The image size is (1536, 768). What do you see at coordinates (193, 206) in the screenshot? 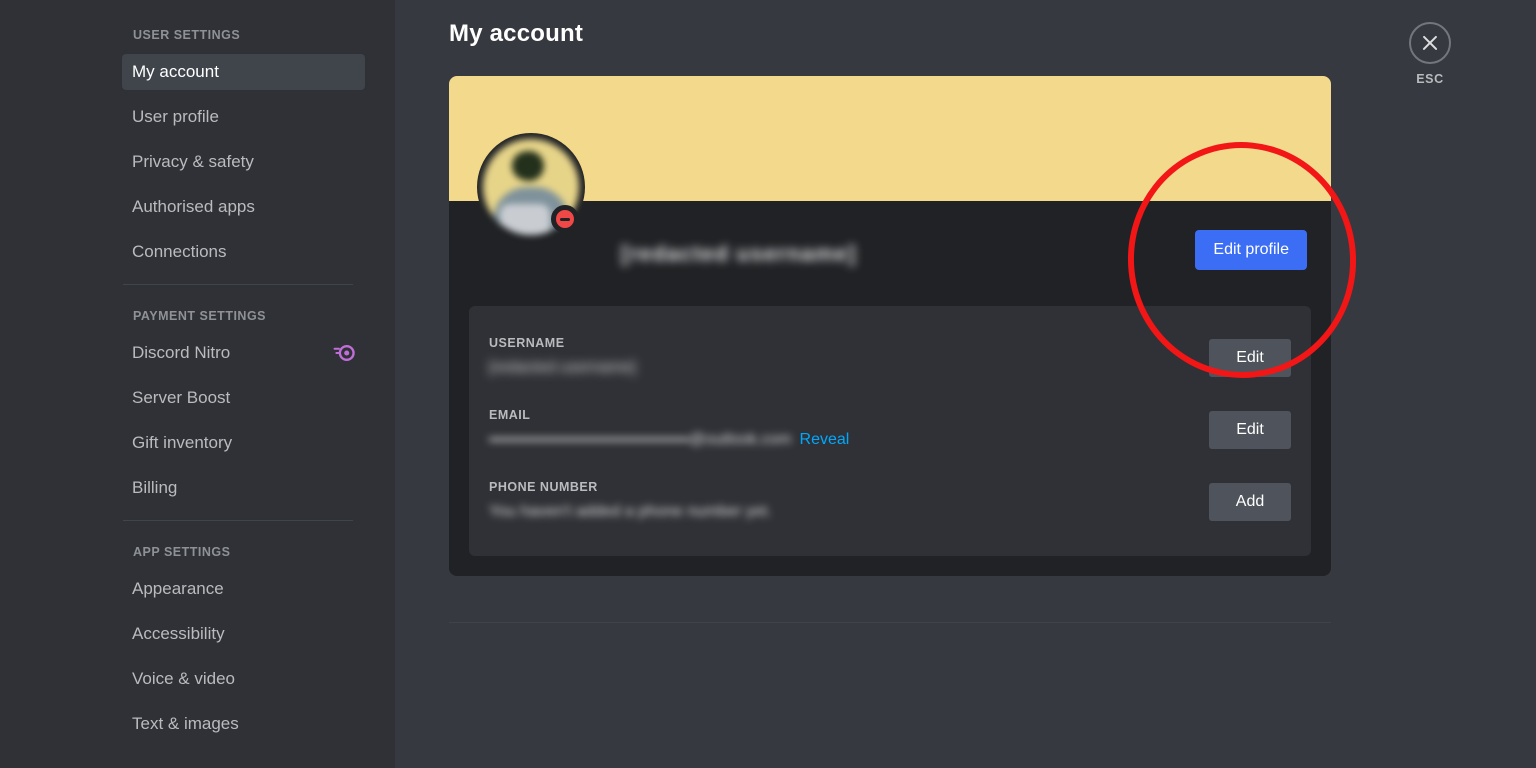
I see `sidebar-item-label: Authorised apps` at bounding box center [193, 206].